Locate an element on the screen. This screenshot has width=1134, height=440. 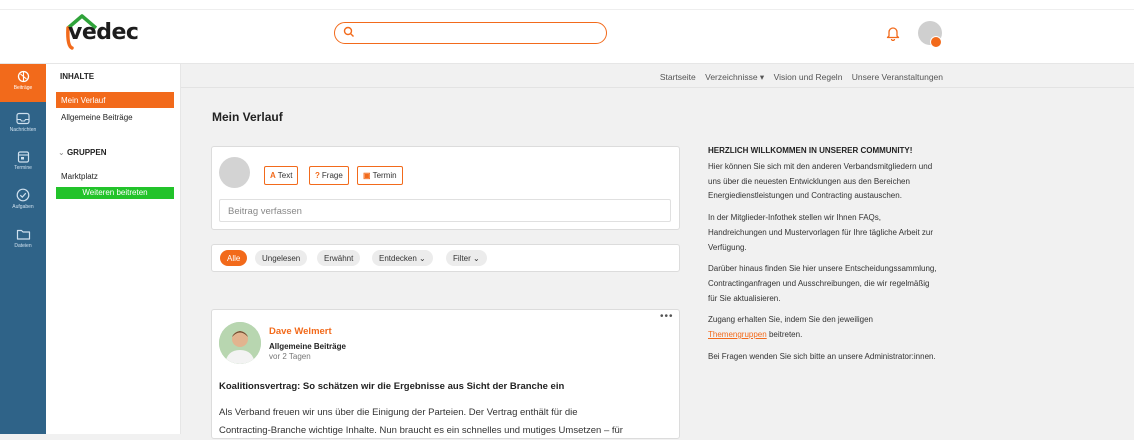
rail-item-beitraege: Beiträge is located at coordinates (23, 83).